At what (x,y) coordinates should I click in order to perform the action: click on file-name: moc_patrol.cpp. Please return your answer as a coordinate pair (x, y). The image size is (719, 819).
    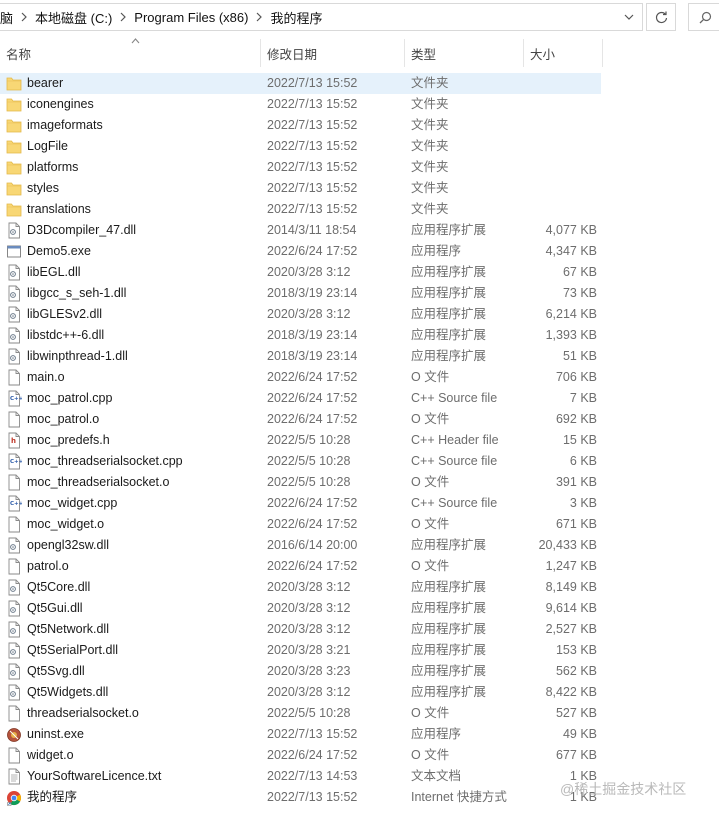
    Looking at the image, I should click on (70, 398).